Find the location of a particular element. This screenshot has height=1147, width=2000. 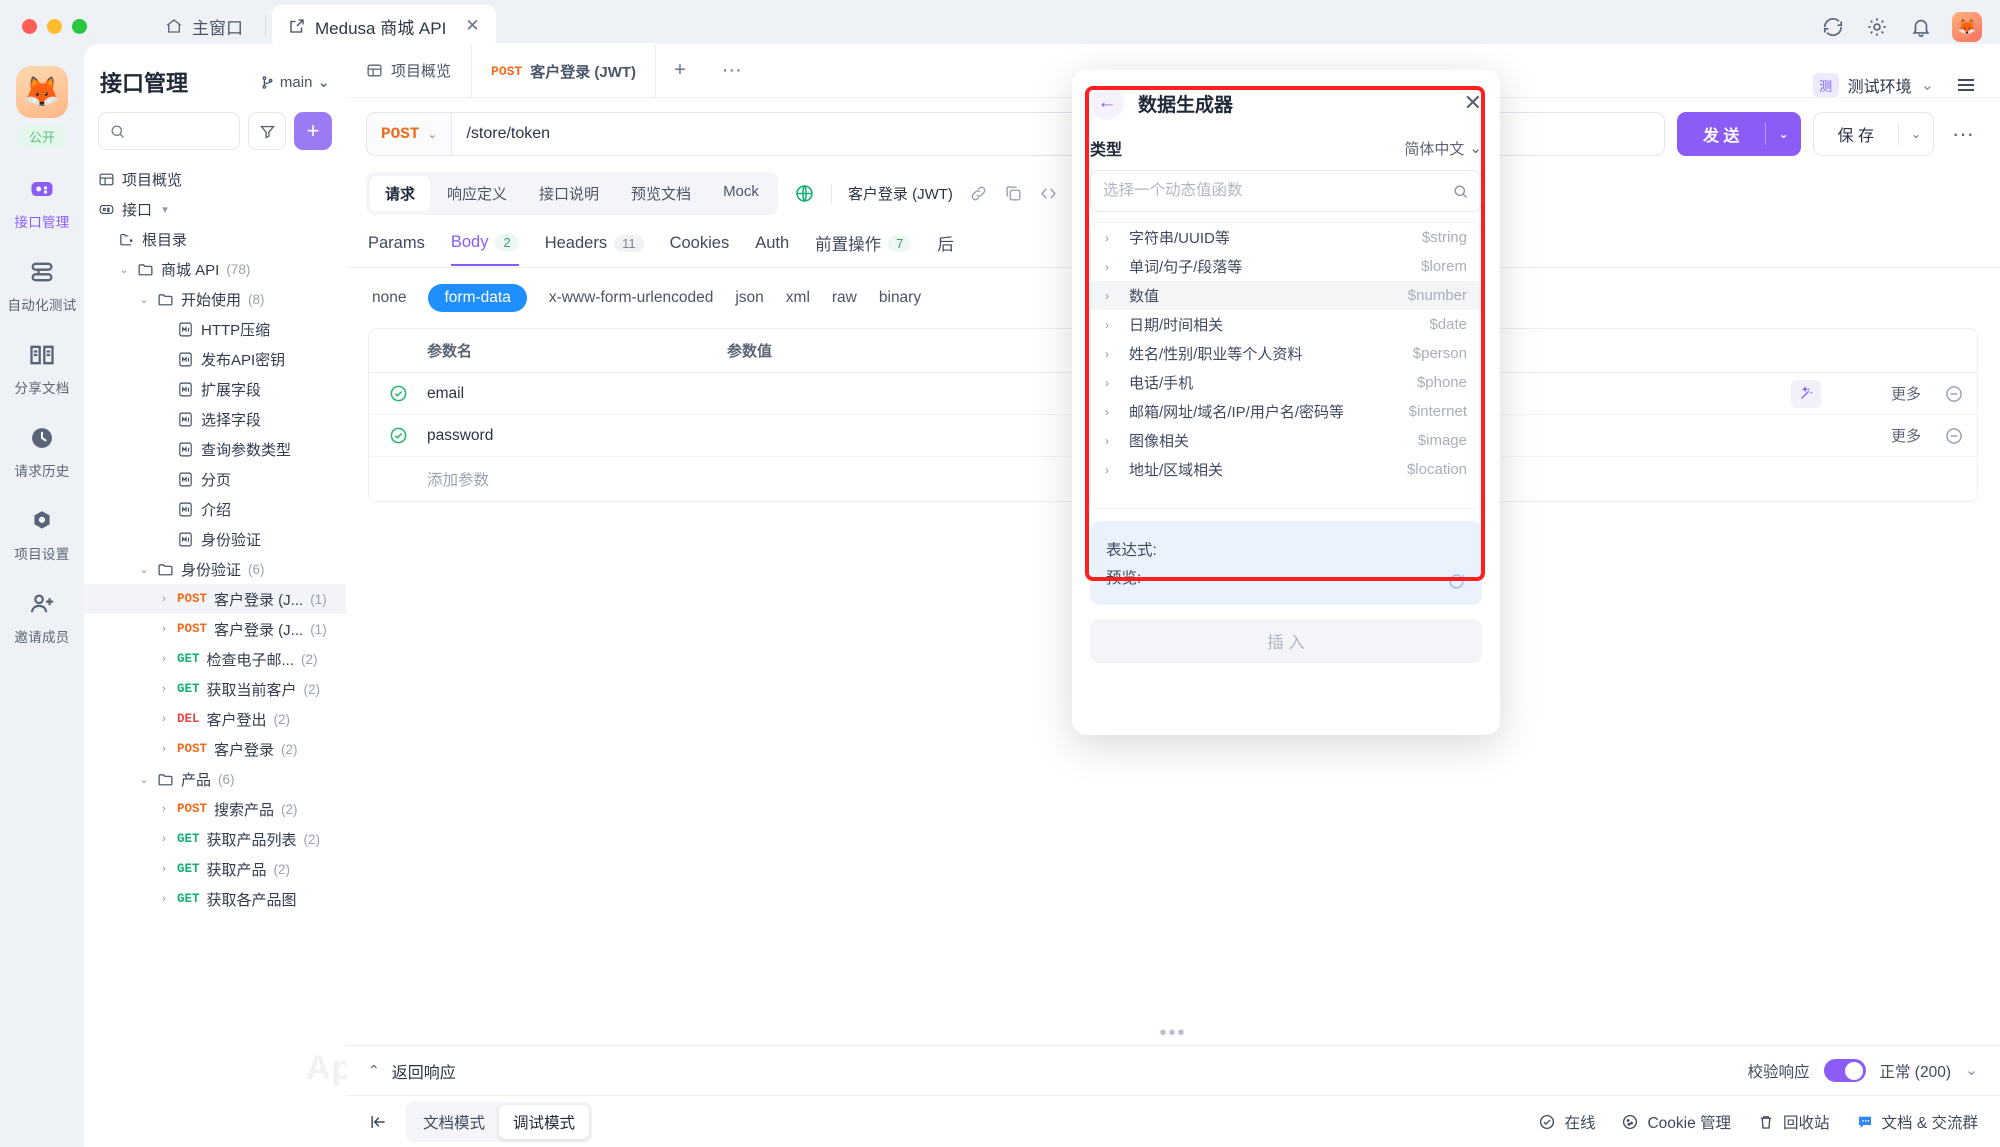

row-more-link: 更多 is located at coordinates (1876, 435).